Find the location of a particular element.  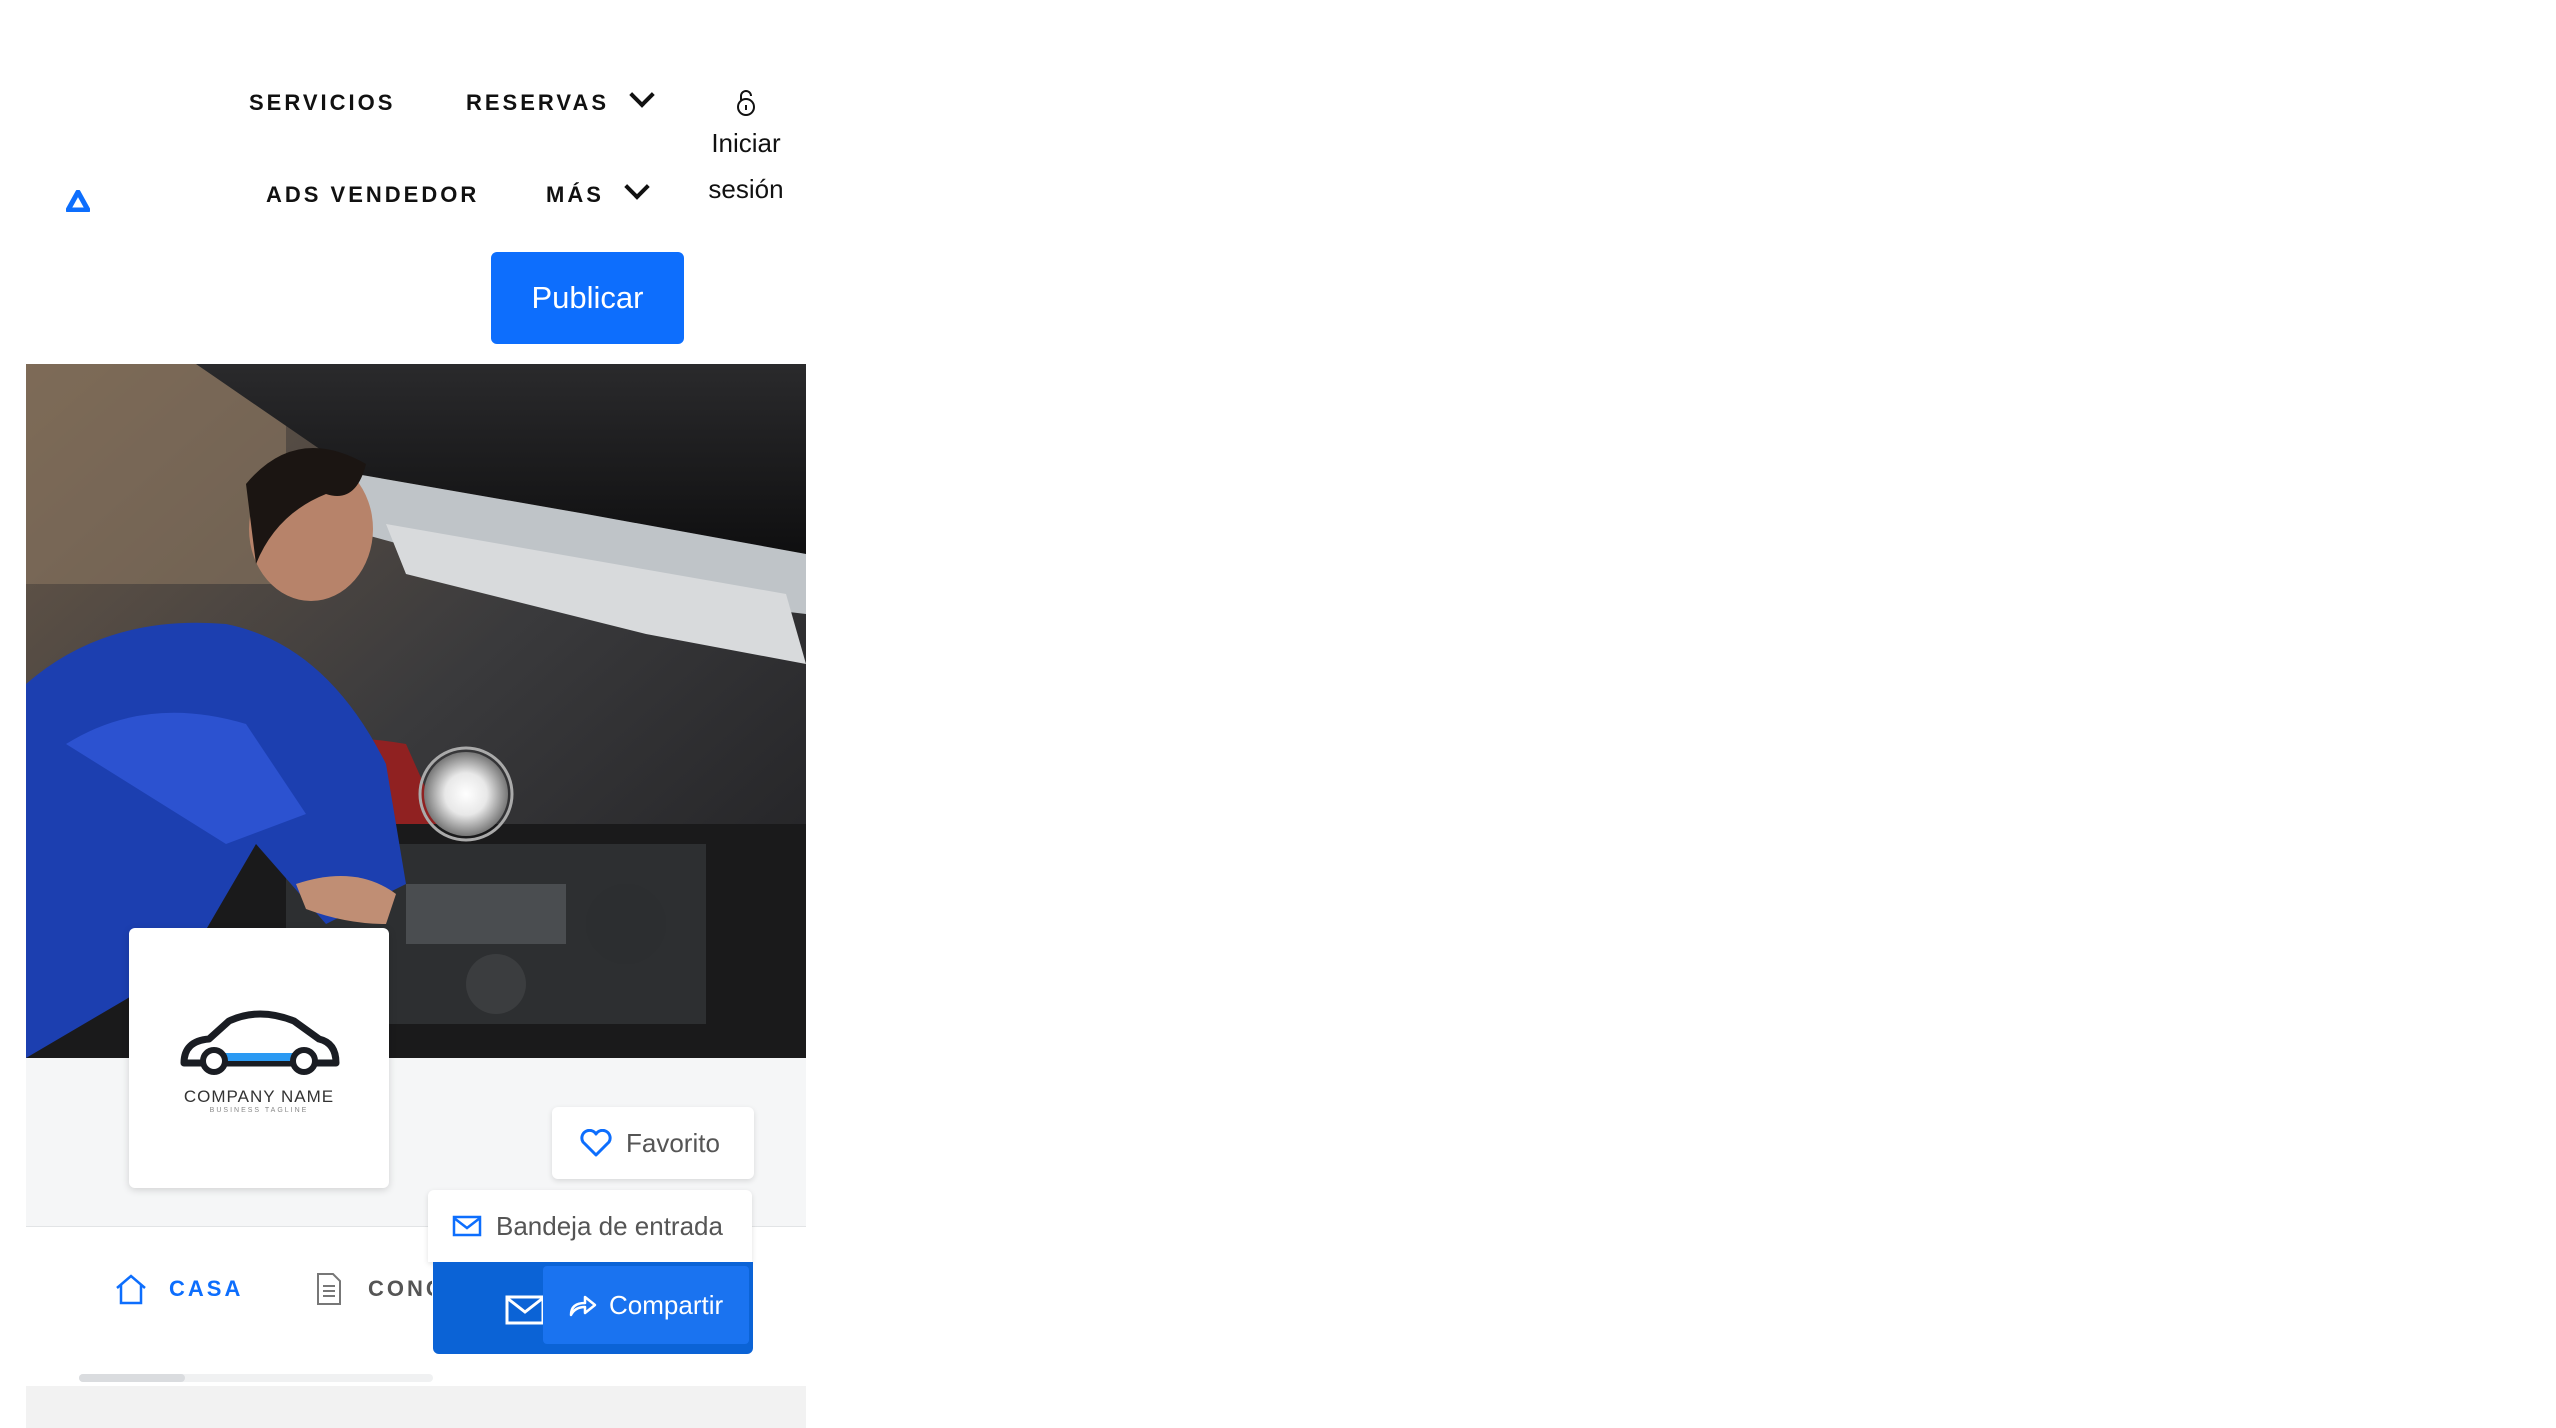

tab-scroll-thumb is located at coordinates (132, 1378).